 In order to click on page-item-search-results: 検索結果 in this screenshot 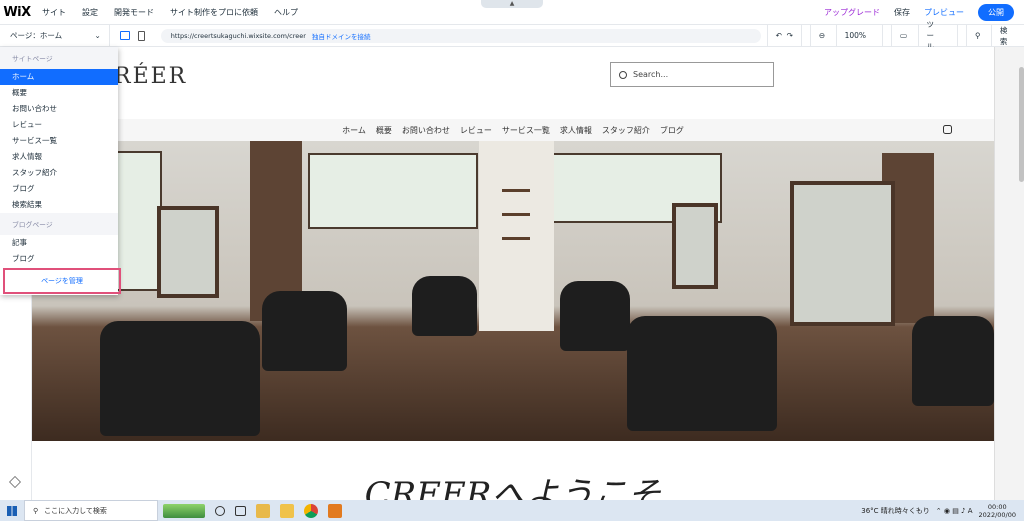, I will do `click(59, 205)`.